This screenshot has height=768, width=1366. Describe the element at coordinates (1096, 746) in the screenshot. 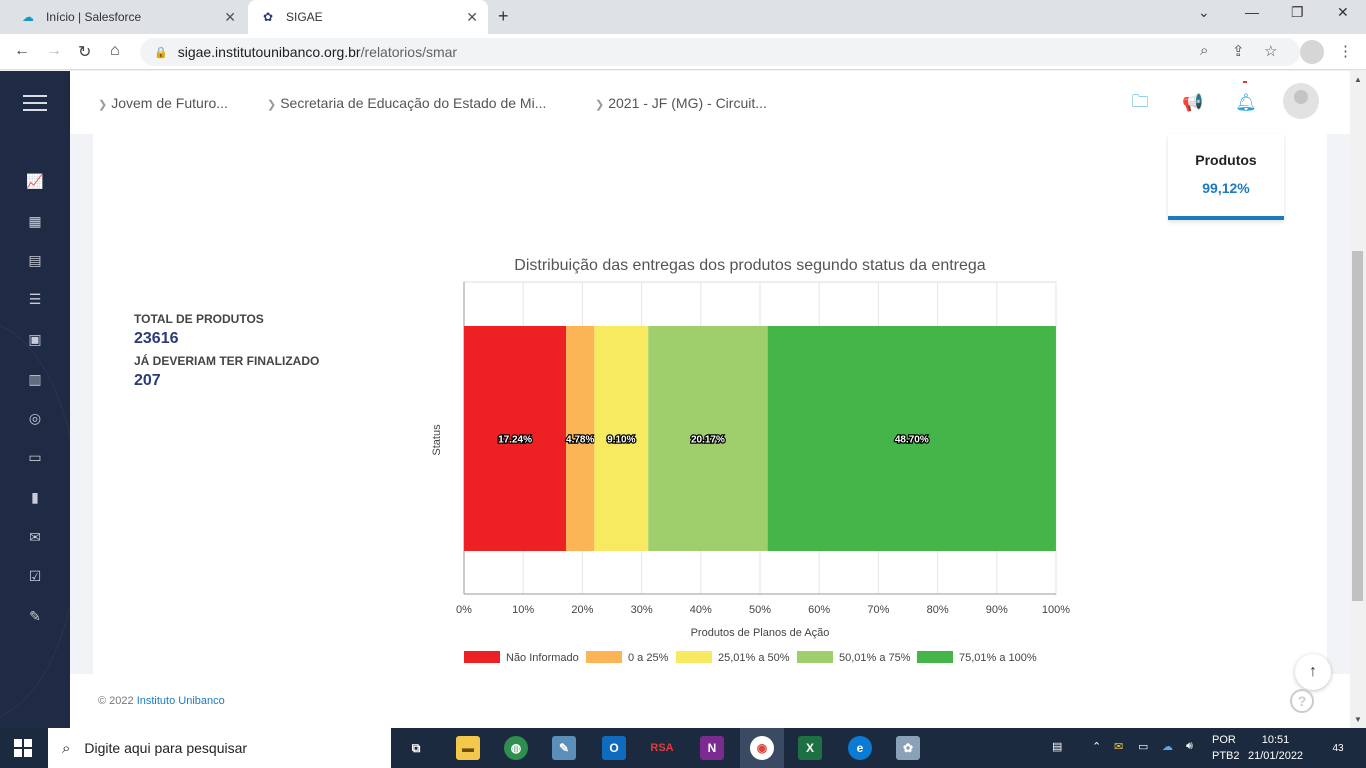

I see `chevron-up-icon: ⌃` at that location.